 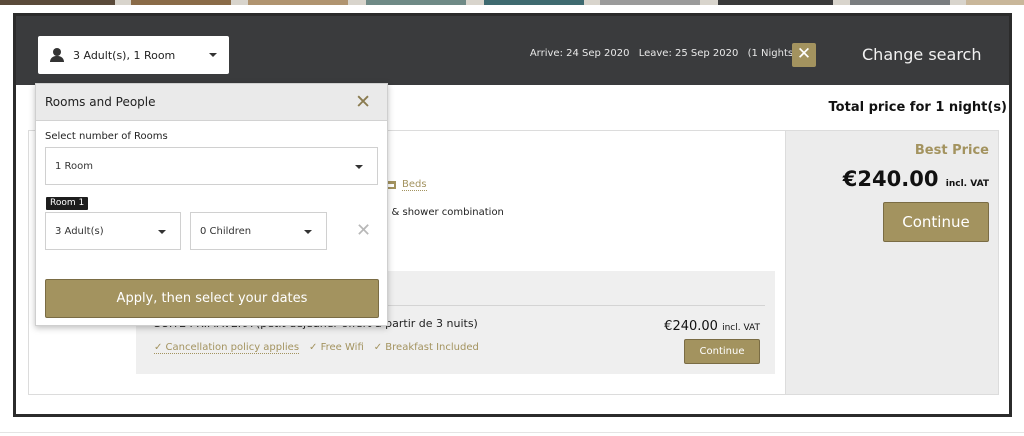 What do you see at coordinates (426, 347) in the screenshot?
I see `perk-breakfast: ✓ Breakfast Included` at bounding box center [426, 347].